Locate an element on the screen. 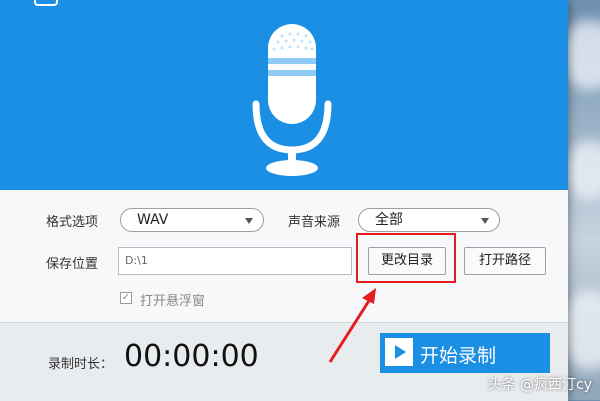 This screenshot has width=600, height=401. format-select: WAV is located at coordinates (192, 220).